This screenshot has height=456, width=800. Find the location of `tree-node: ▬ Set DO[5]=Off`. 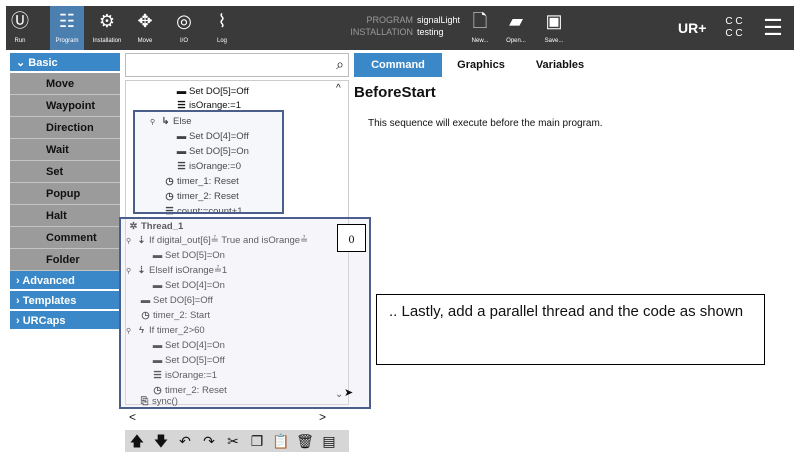

tree-node: ▬ Set DO[5]=Off is located at coordinates (212, 92).